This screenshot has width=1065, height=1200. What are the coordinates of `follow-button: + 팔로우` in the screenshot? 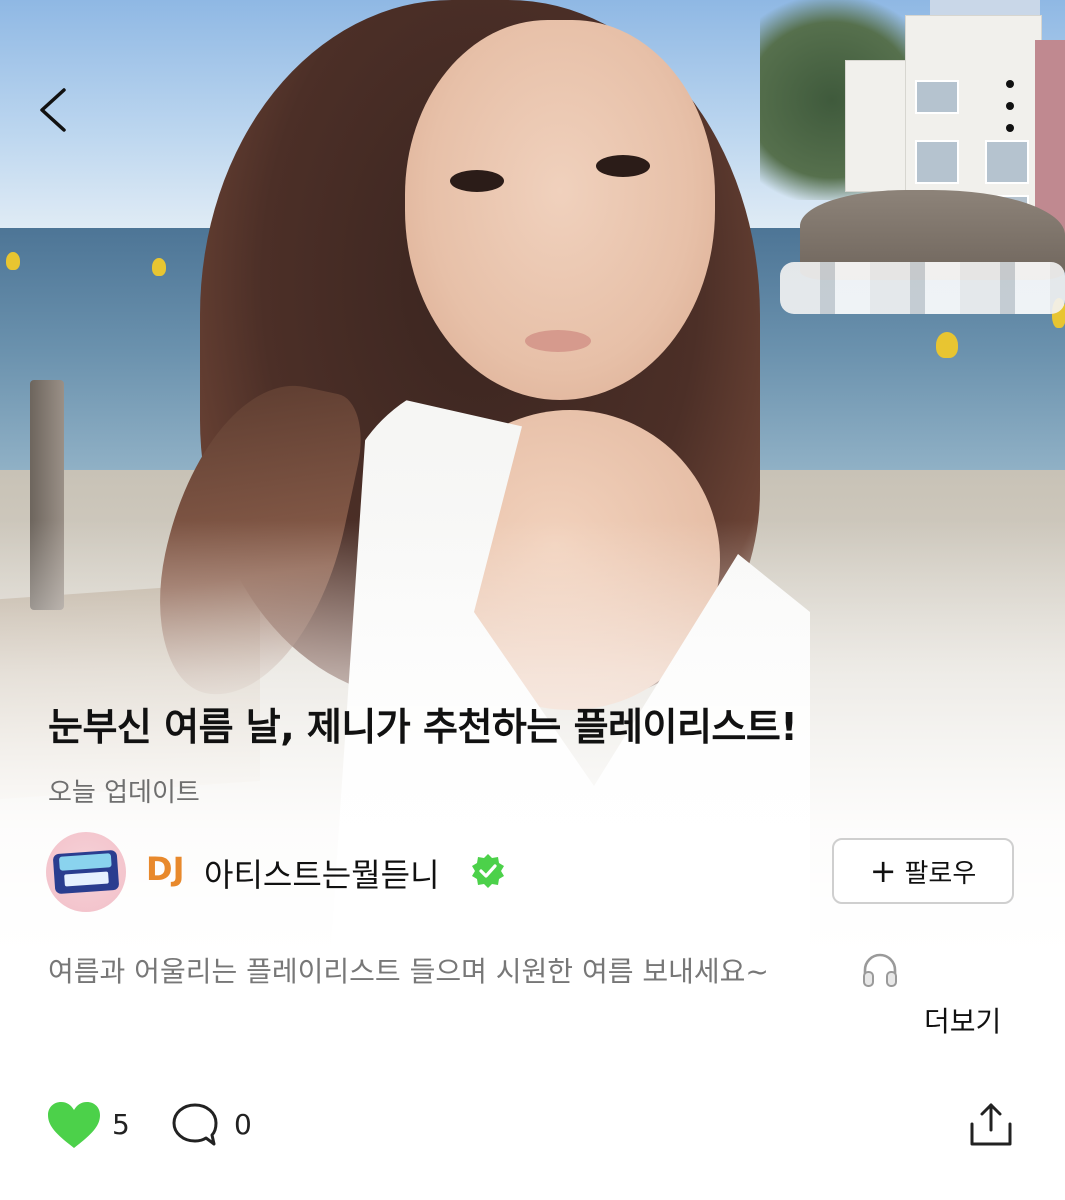 It's located at (923, 871).